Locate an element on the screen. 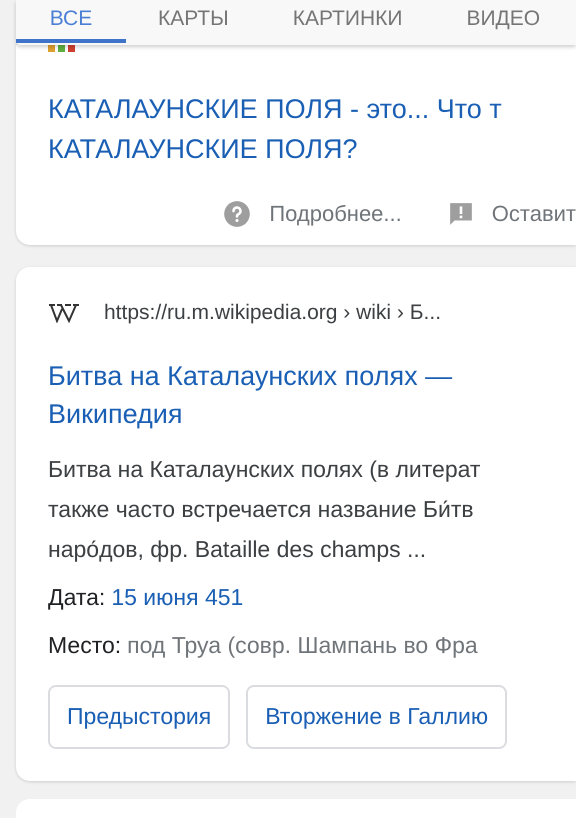 This screenshot has height=818, width=576. tab: КАРТИНКИ is located at coordinates (347, 21).